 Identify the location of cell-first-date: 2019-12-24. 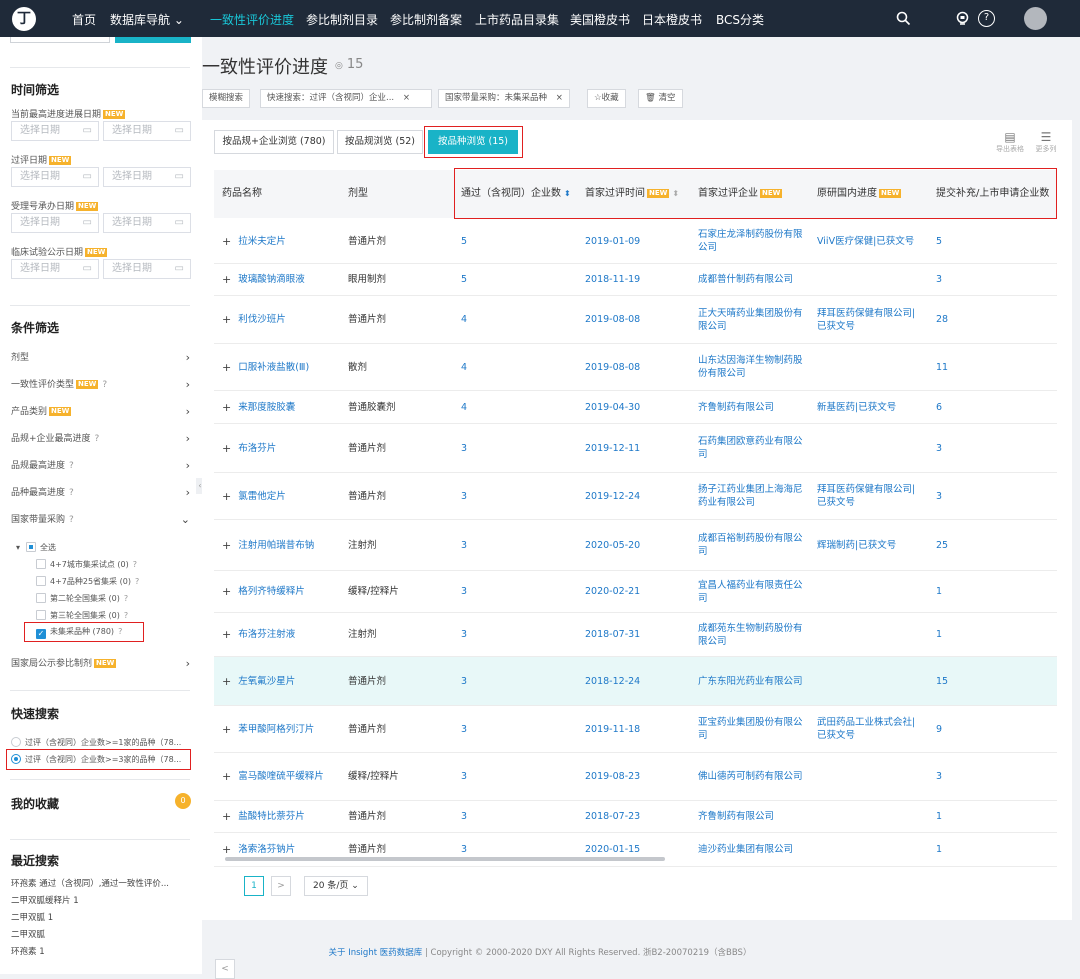
(633, 496).